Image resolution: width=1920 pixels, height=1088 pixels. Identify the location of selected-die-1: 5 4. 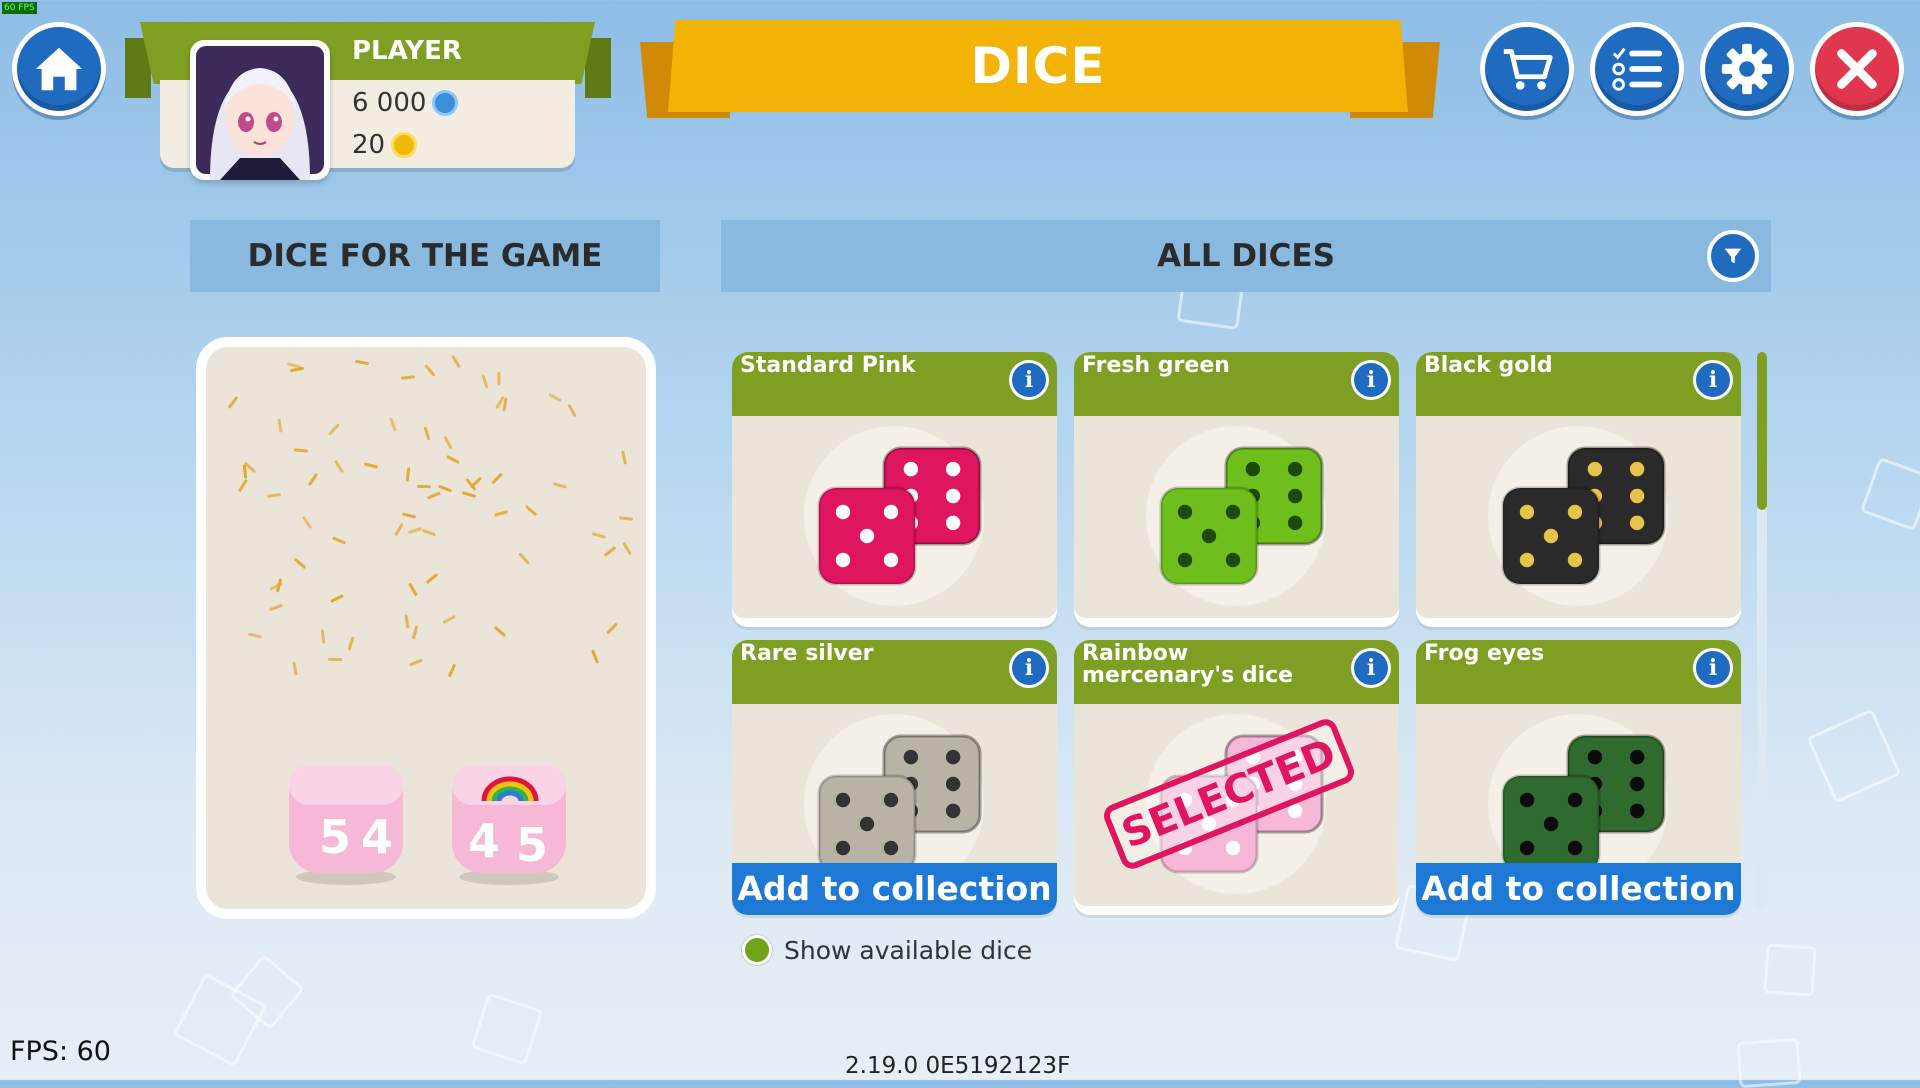
(346, 822).